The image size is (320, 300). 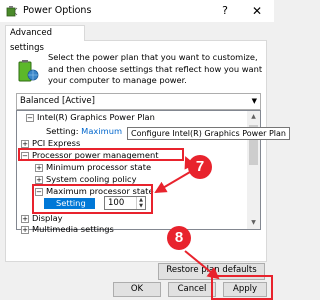 I want to click on step-7-badge: 7, so click(x=200, y=167).